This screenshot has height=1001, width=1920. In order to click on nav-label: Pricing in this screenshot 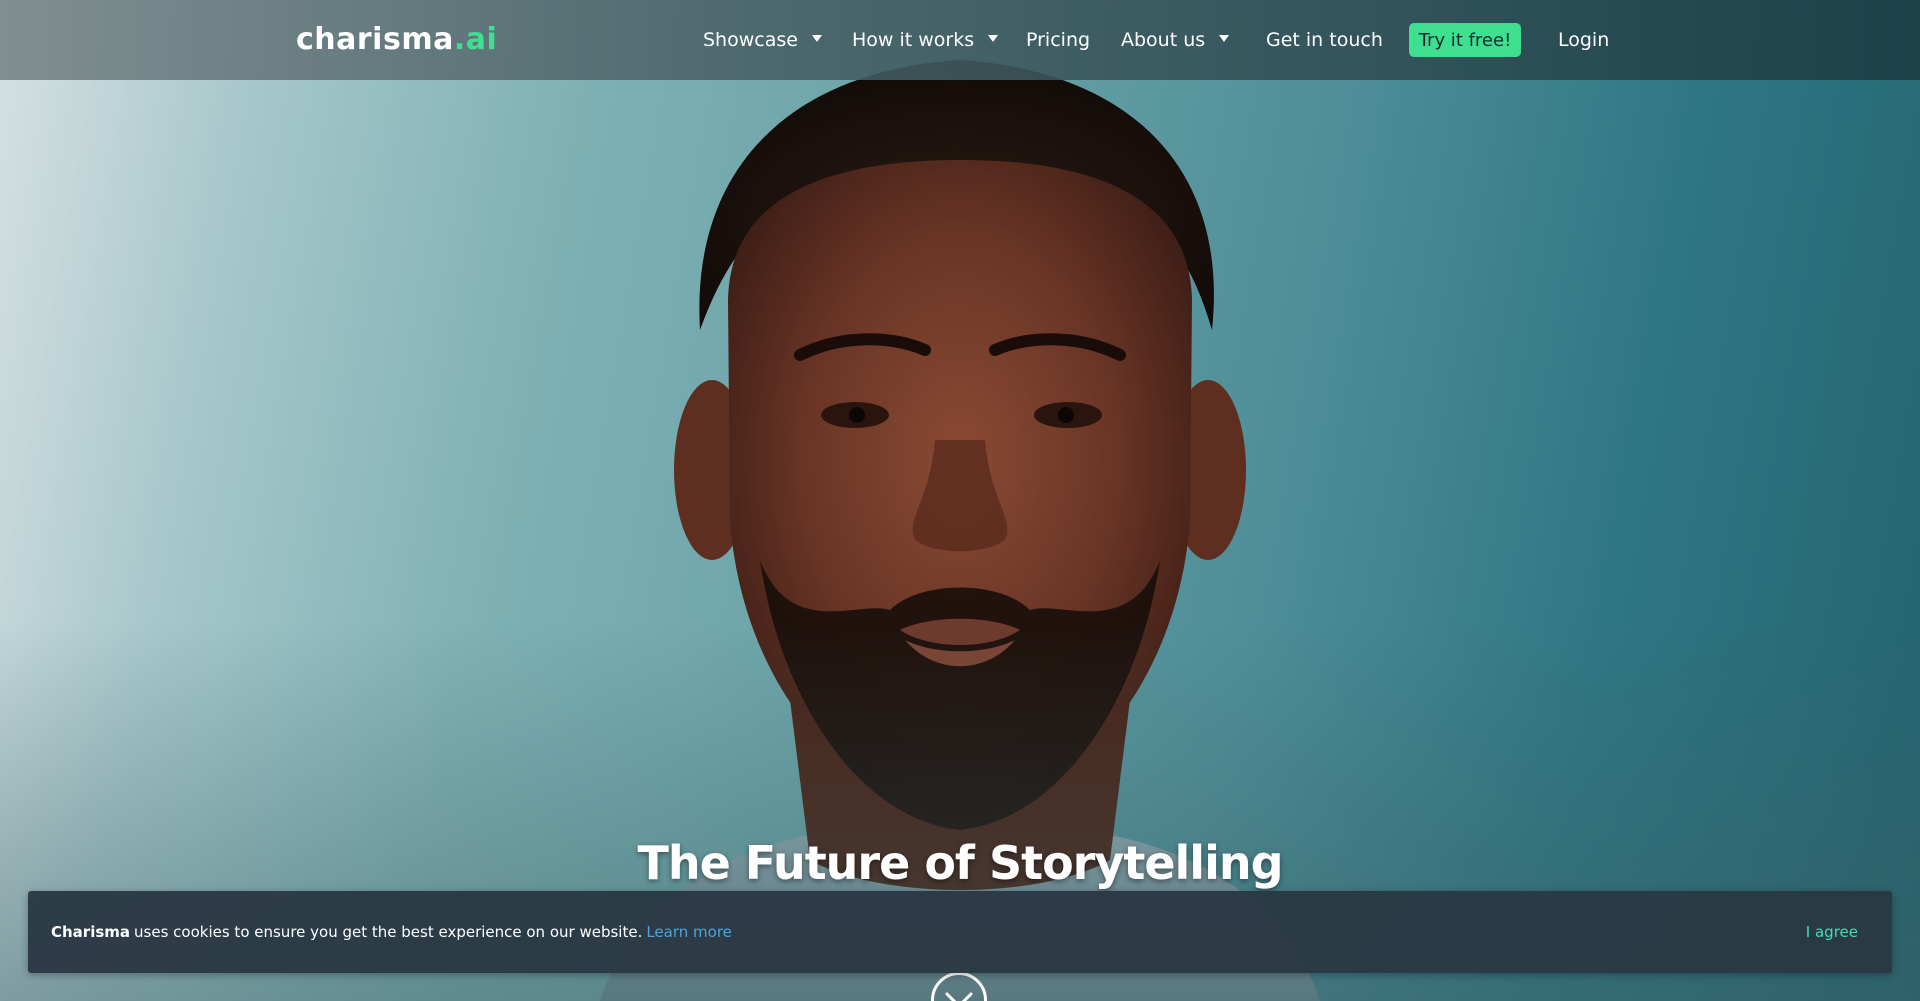, I will do `click(1058, 40)`.